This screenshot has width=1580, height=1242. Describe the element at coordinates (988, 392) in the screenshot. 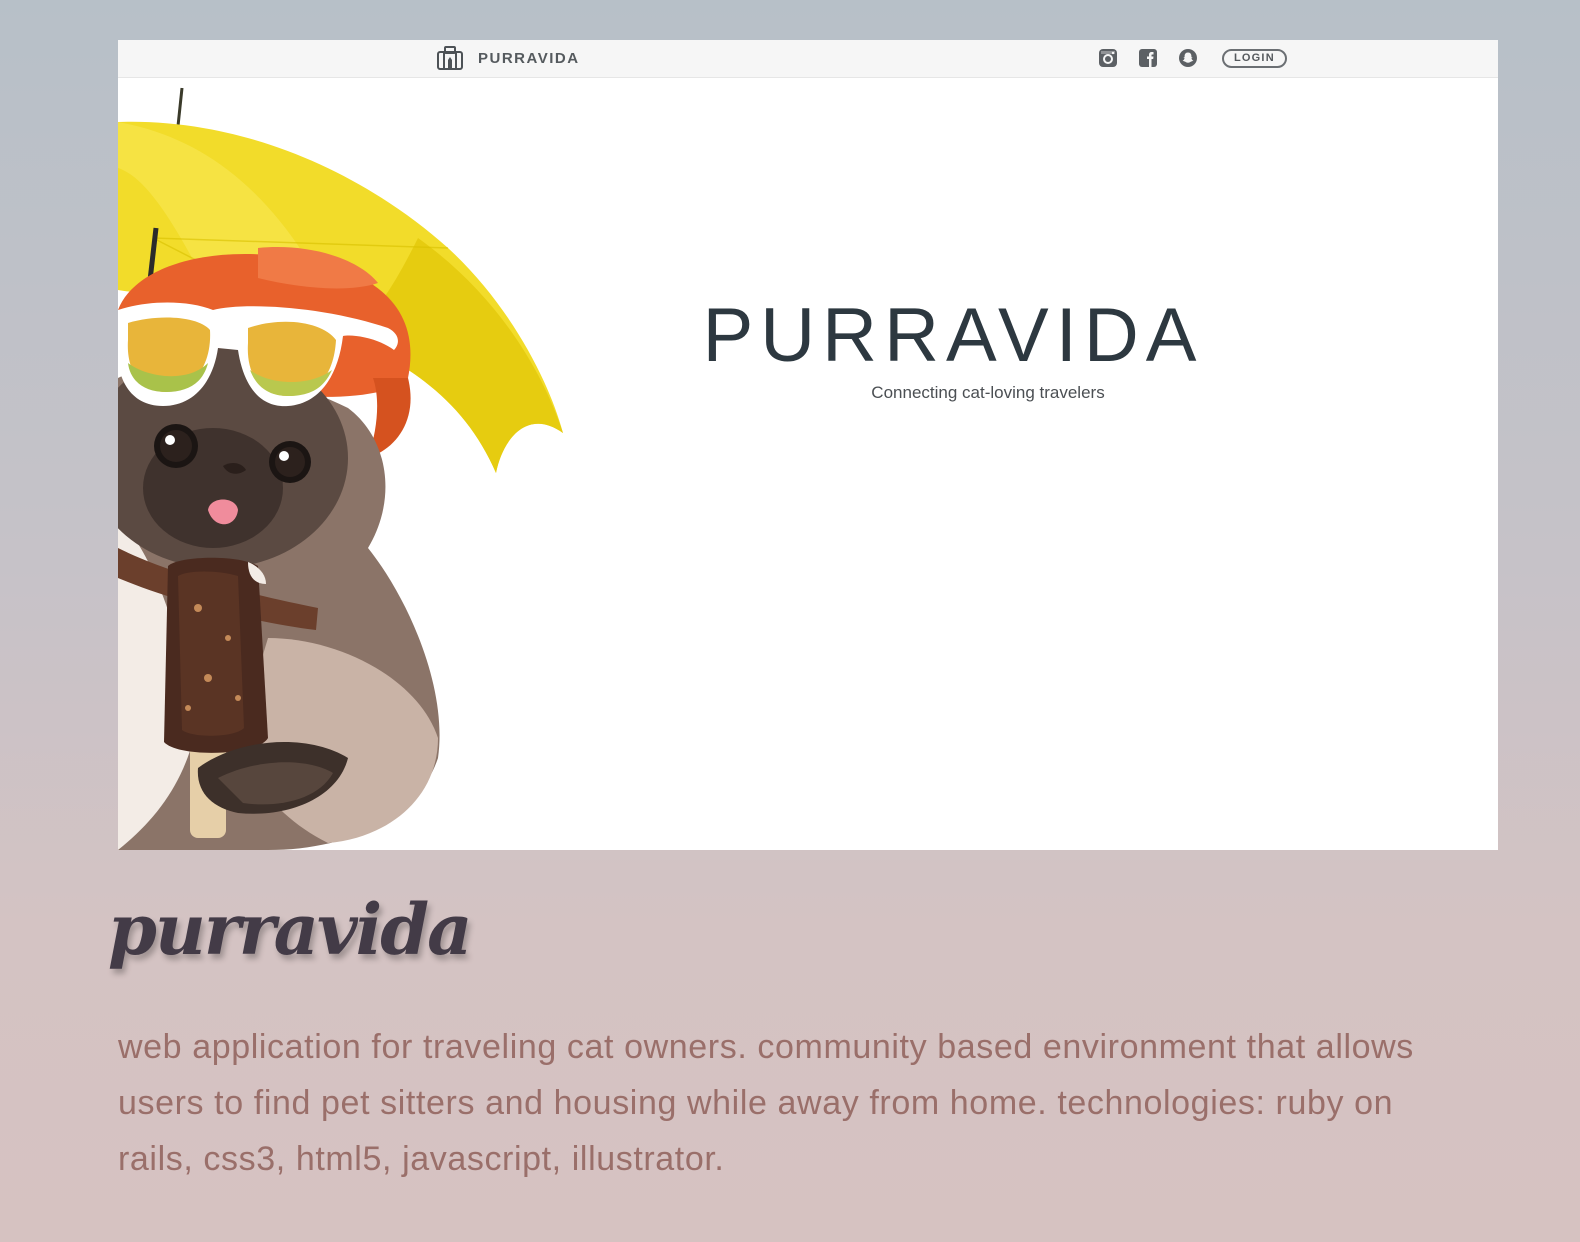

I see `hero-tagline: Connecting cat-loving travelers` at that location.